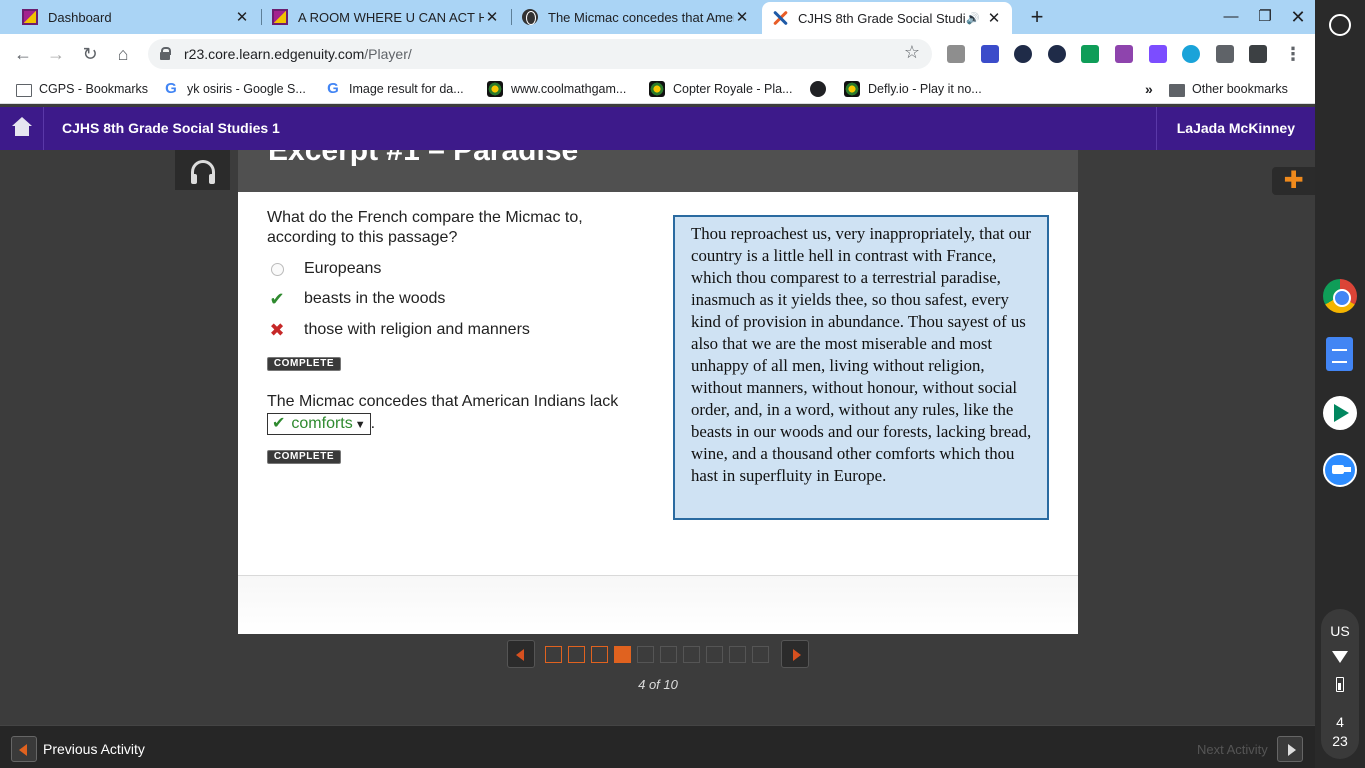 The height and width of the screenshot is (768, 1365). What do you see at coordinates (24, 749) in the screenshot?
I see `previous-activity-button` at bounding box center [24, 749].